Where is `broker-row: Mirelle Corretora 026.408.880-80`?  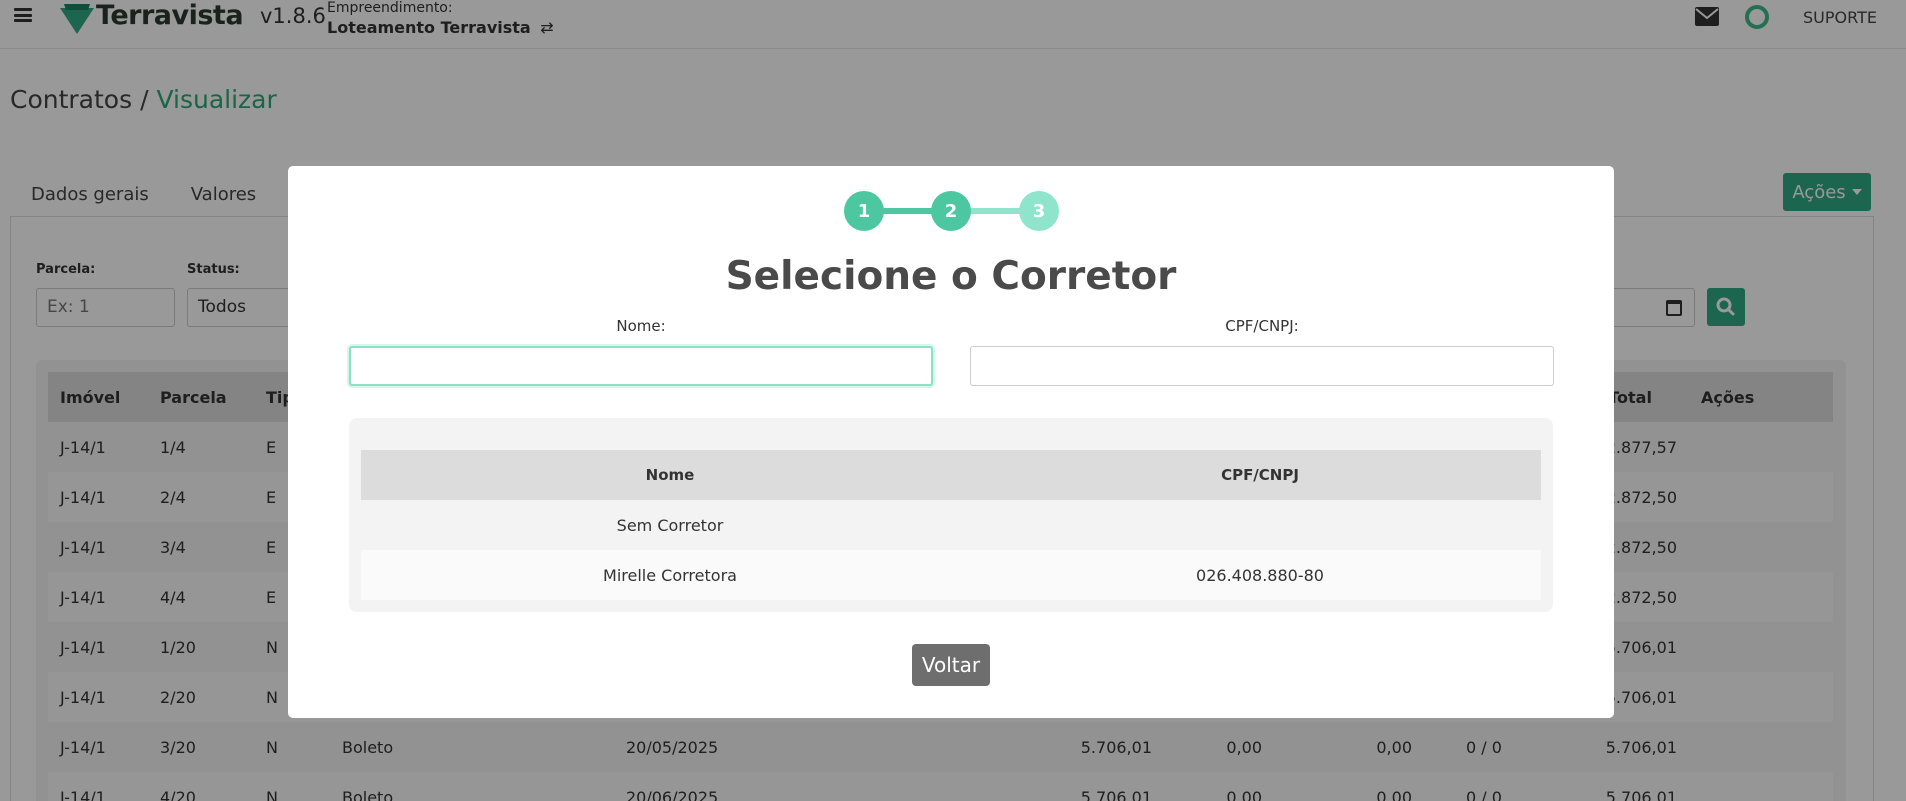 broker-row: Mirelle Corretora 026.408.880-80 is located at coordinates (951, 575).